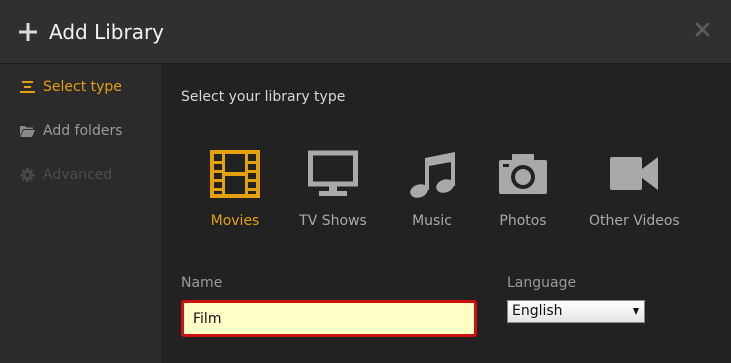  Describe the element at coordinates (537, 311) in the screenshot. I see `language-select-value: English` at that location.